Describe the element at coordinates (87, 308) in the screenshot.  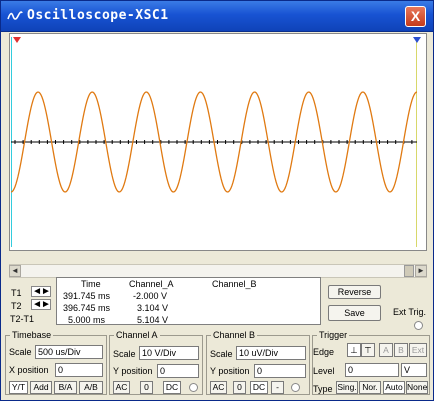
I see `t2-time: 396.745 ms` at that location.